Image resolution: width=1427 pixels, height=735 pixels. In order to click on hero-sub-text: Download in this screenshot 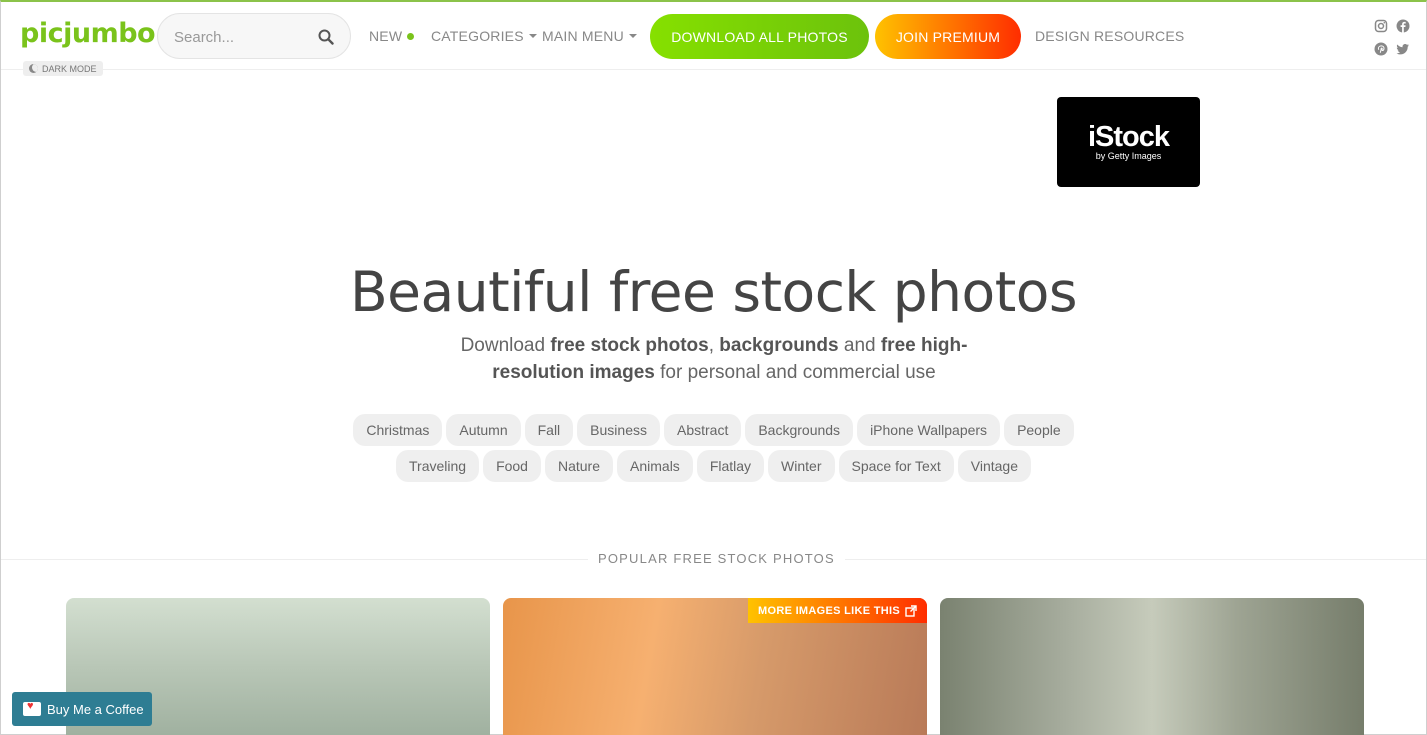, I will do `click(505, 345)`.